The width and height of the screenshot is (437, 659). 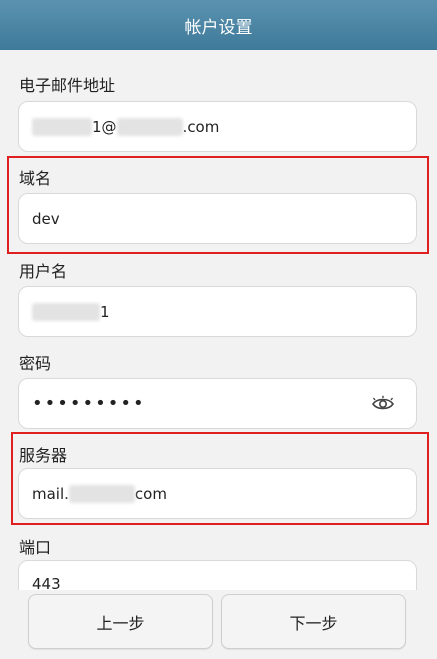 What do you see at coordinates (104, 126) in the screenshot?
I see `email-value-prefix: 1@` at bounding box center [104, 126].